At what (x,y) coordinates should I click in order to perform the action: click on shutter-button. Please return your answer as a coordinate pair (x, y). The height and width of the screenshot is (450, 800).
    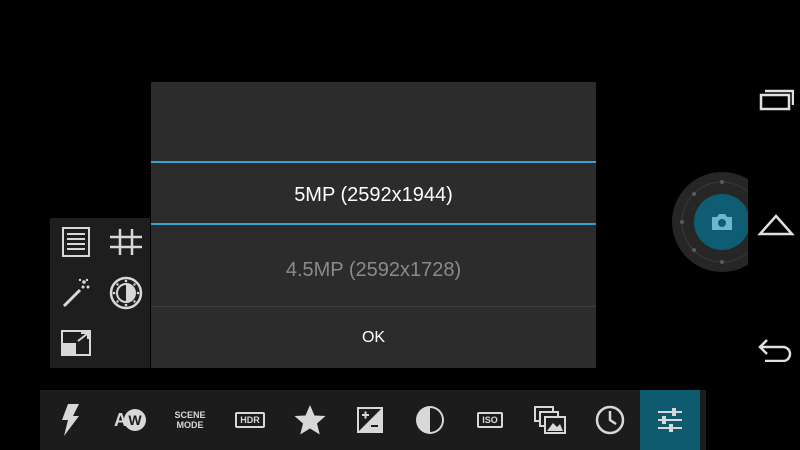
    Looking at the image, I should click on (722, 222).